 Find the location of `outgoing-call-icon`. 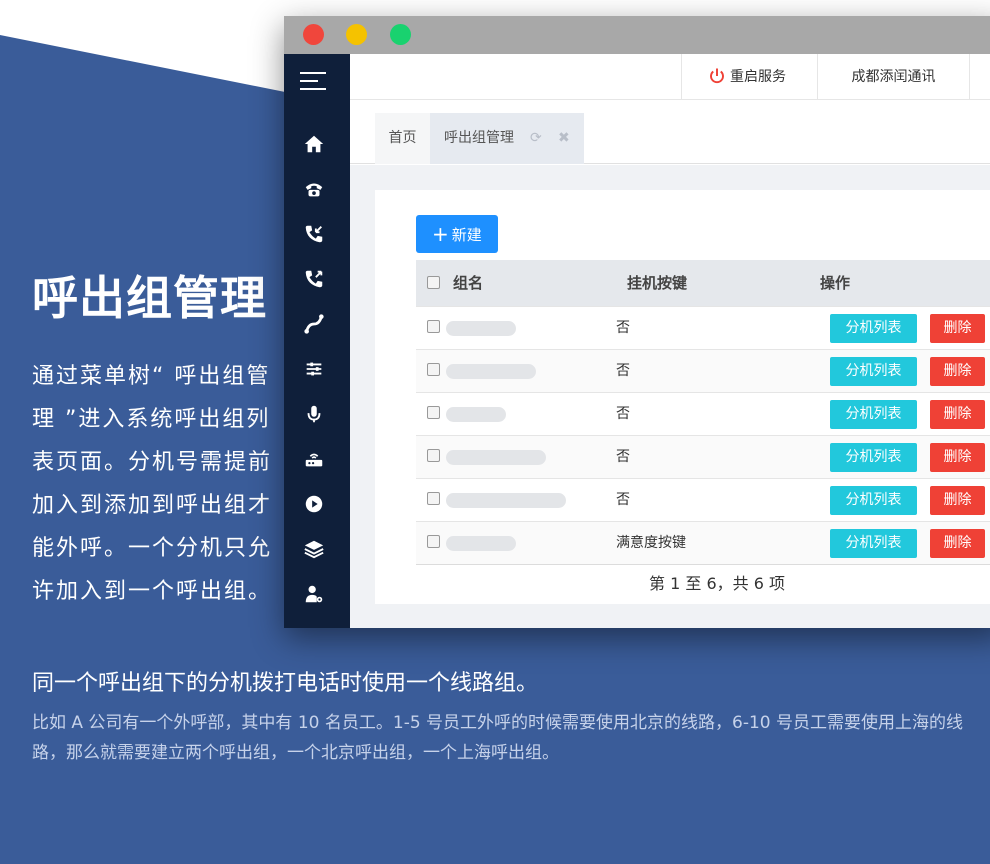

outgoing-call-icon is located at coordinates (314, 279).